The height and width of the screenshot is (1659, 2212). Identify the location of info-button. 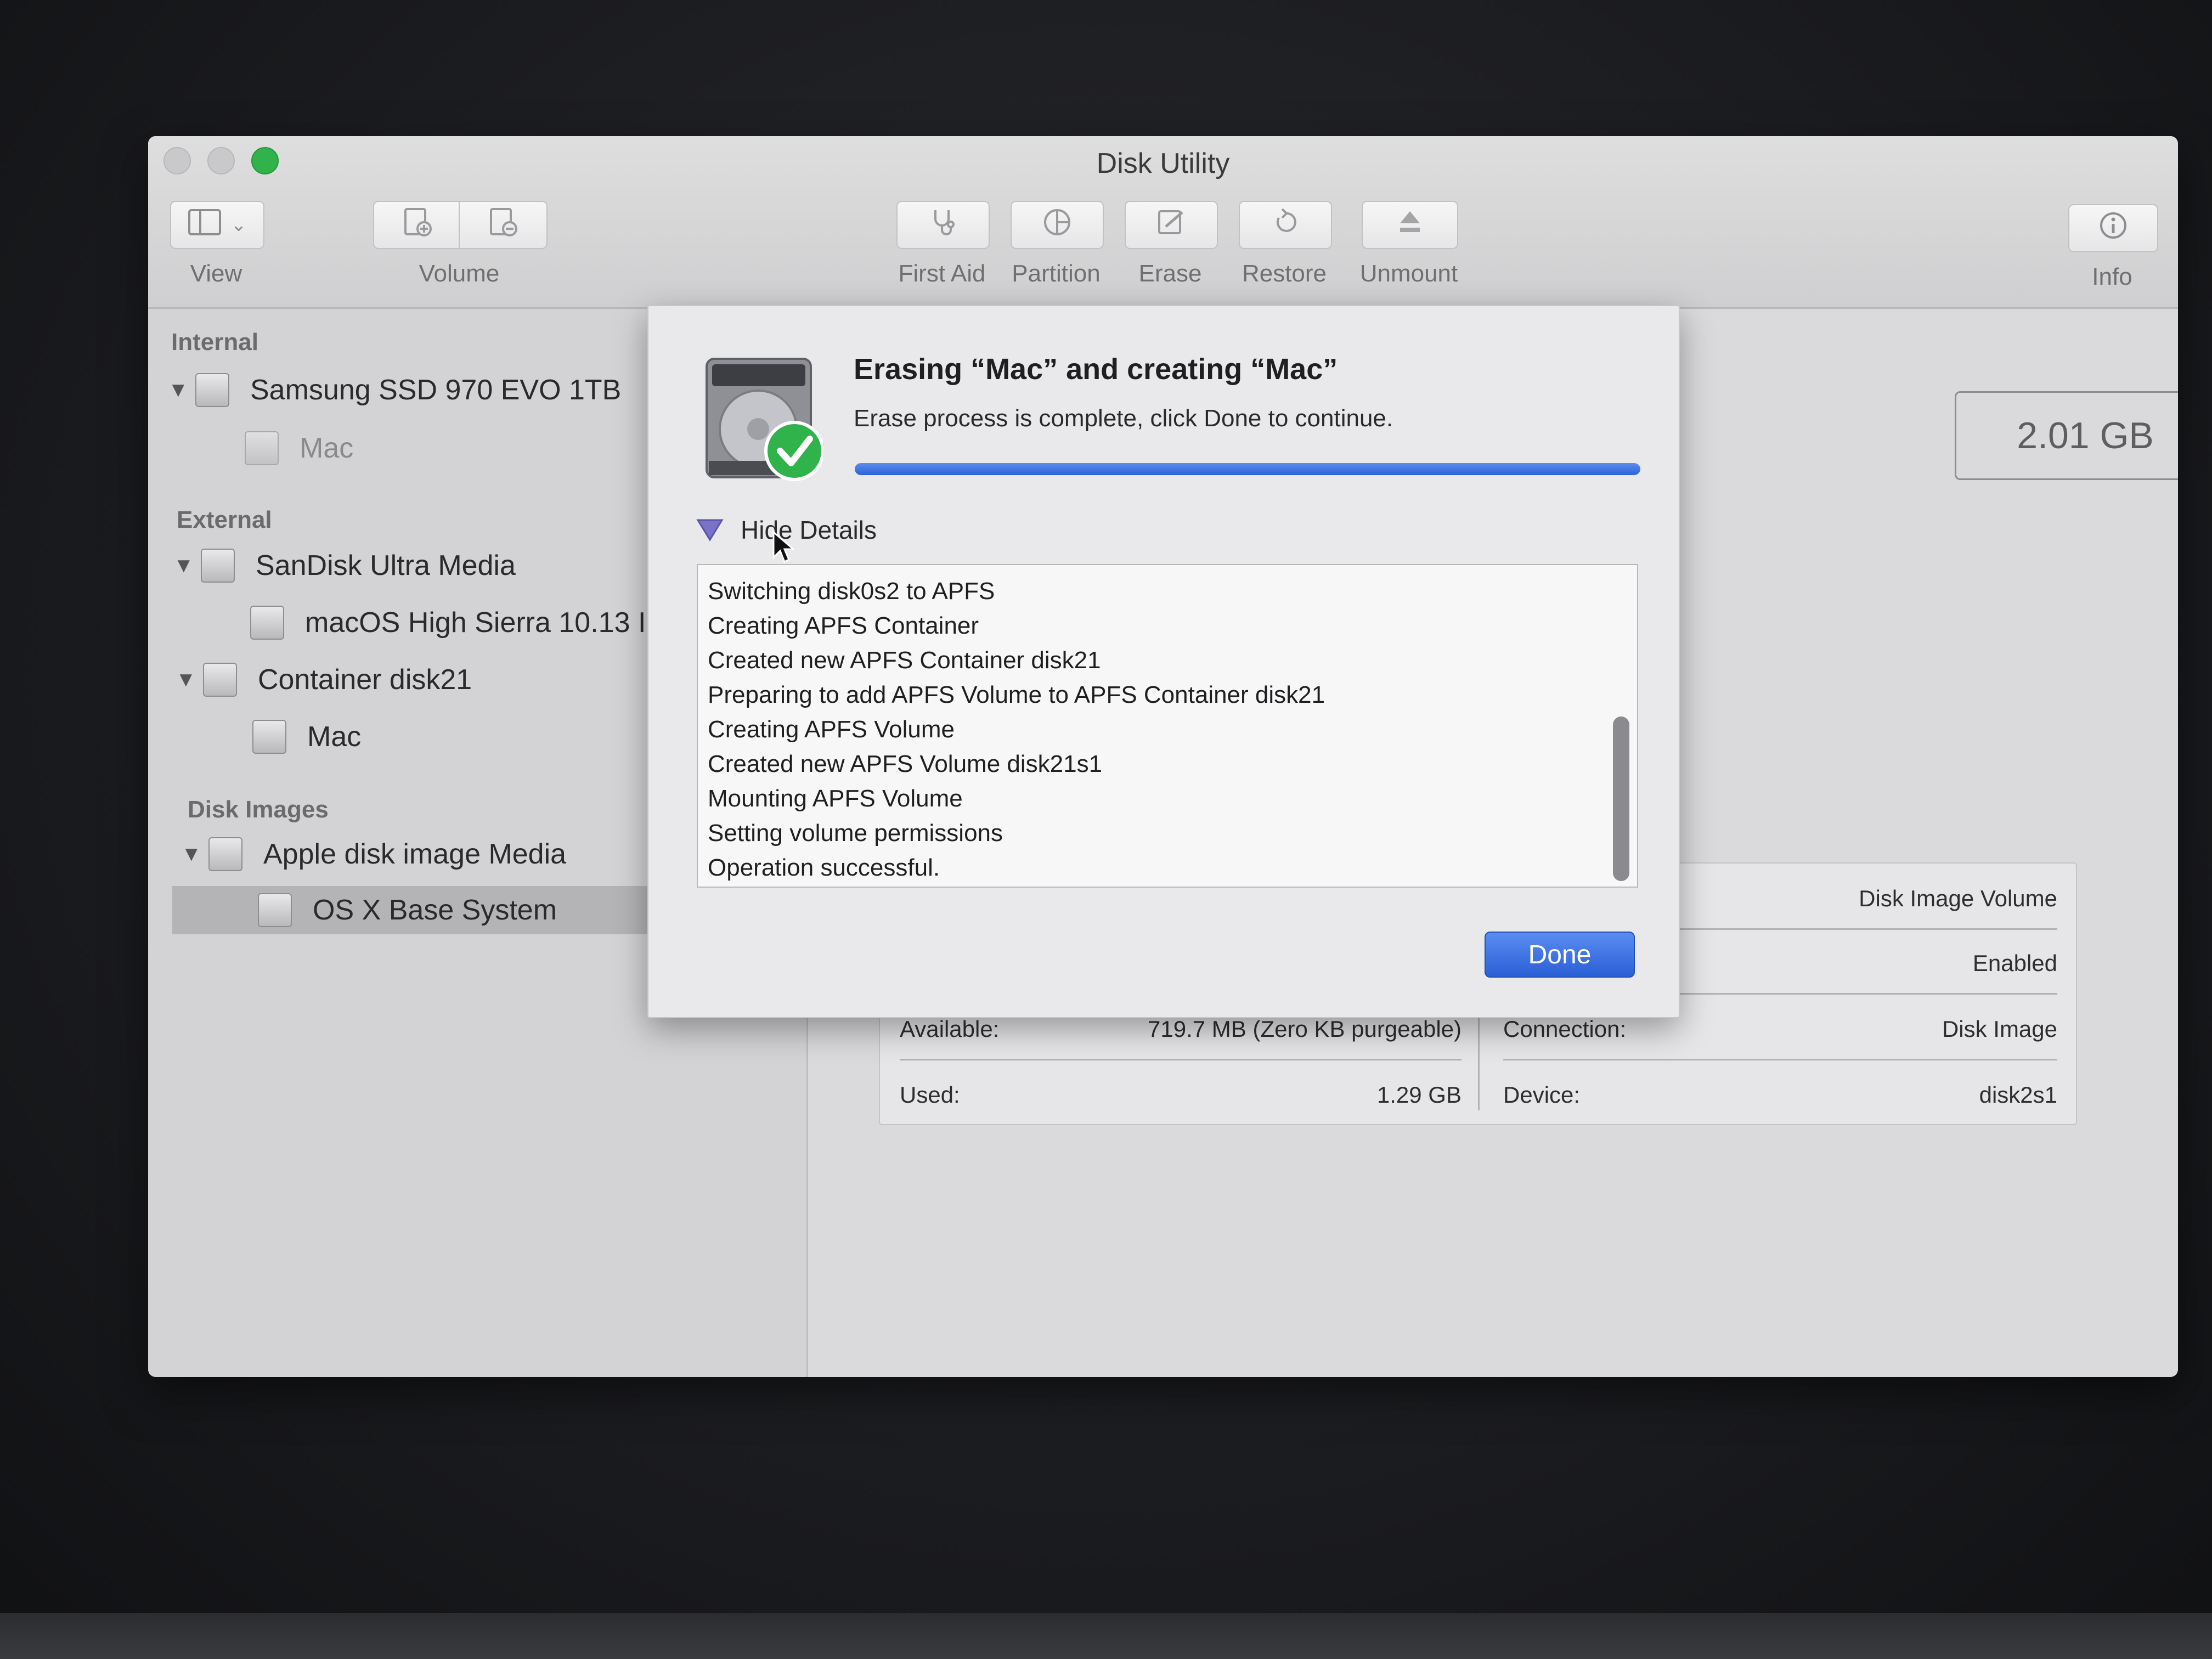
(2113, 228).